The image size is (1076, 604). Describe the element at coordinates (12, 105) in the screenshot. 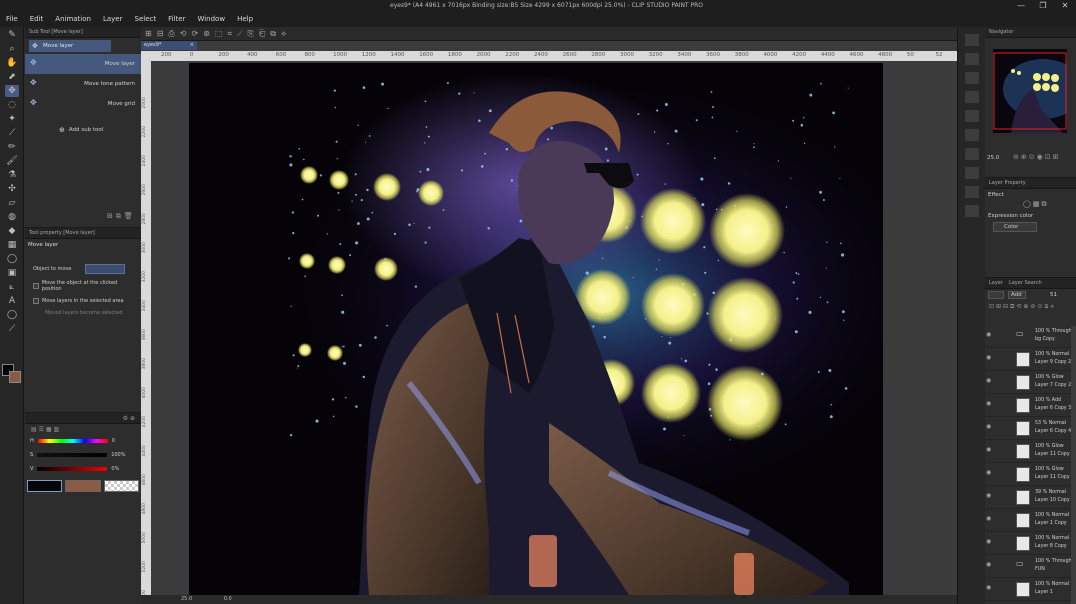

I see `lasso-icon: ◌` at that location.